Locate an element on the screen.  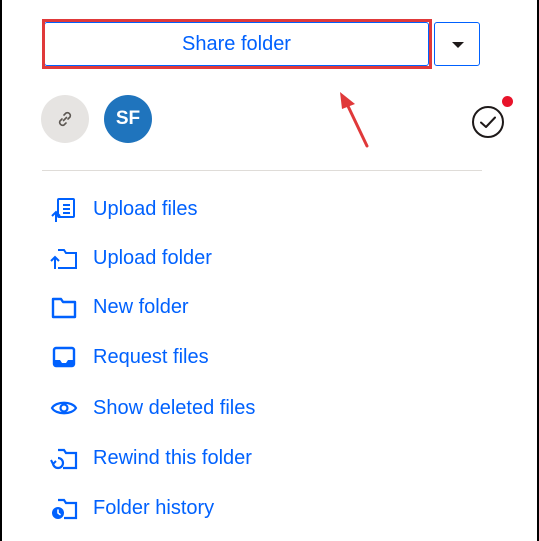
action-show-deleted-files: Show deleted files is located at coordinates (232, 408).